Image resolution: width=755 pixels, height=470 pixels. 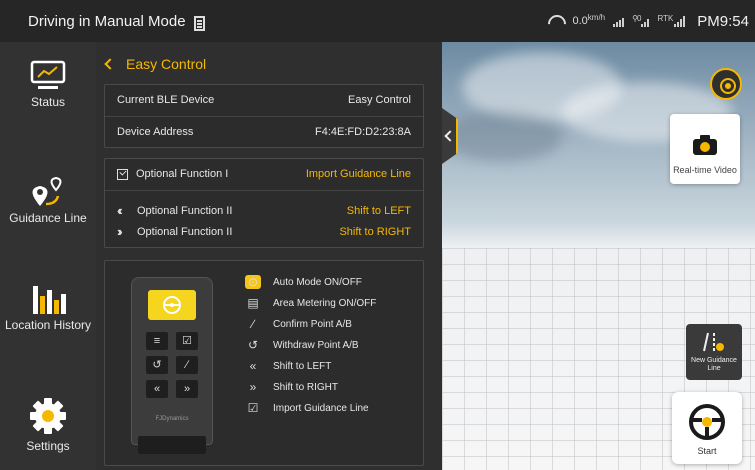 I want to click on legend-item: ↺ Withdraw Point A/B, so click(x=302, y=345).